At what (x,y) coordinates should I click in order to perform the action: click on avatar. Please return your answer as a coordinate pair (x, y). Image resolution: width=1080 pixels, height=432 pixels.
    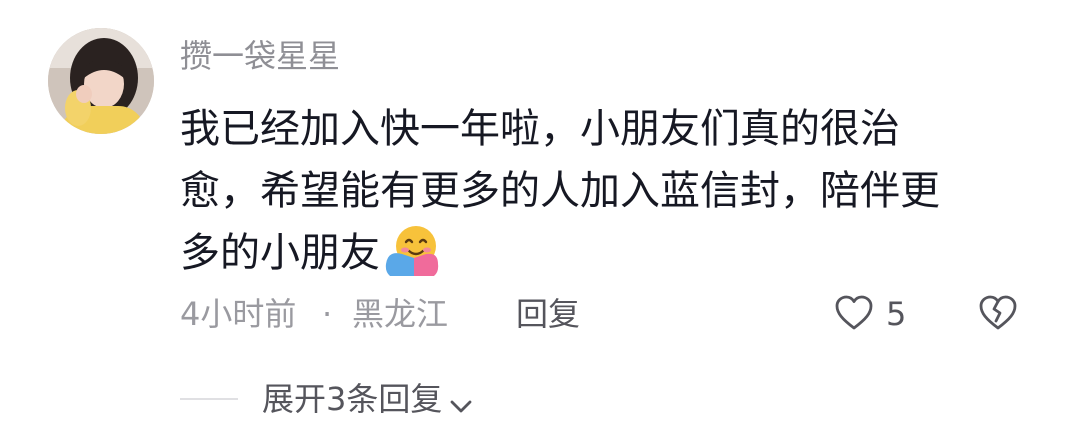
    Looking at the image, I should click on (101, 81).